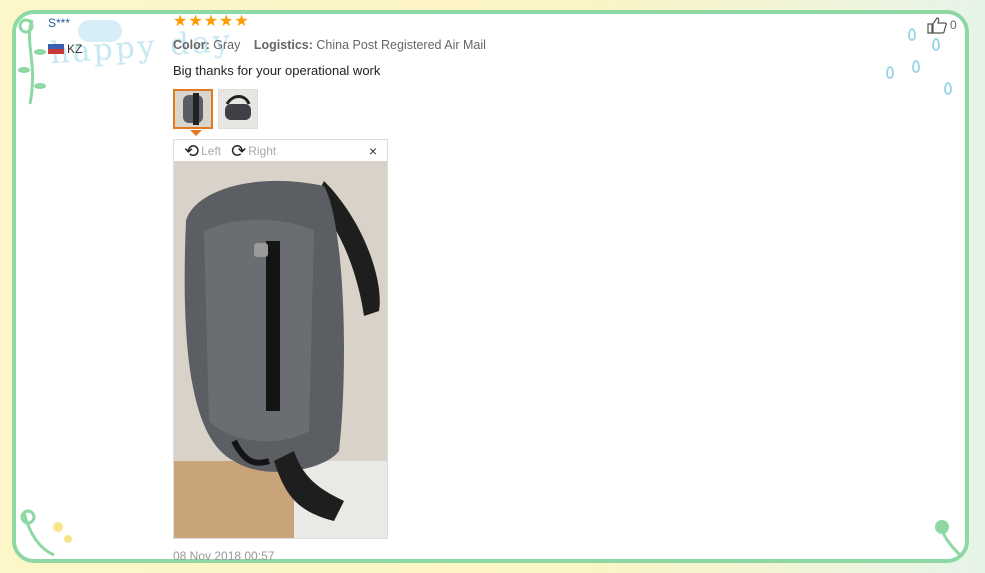 The height and width of the screenshot is (573, 985). Describe the element at coordinates (56, 49) in the screenshot. I see `flag-icon` at that location.